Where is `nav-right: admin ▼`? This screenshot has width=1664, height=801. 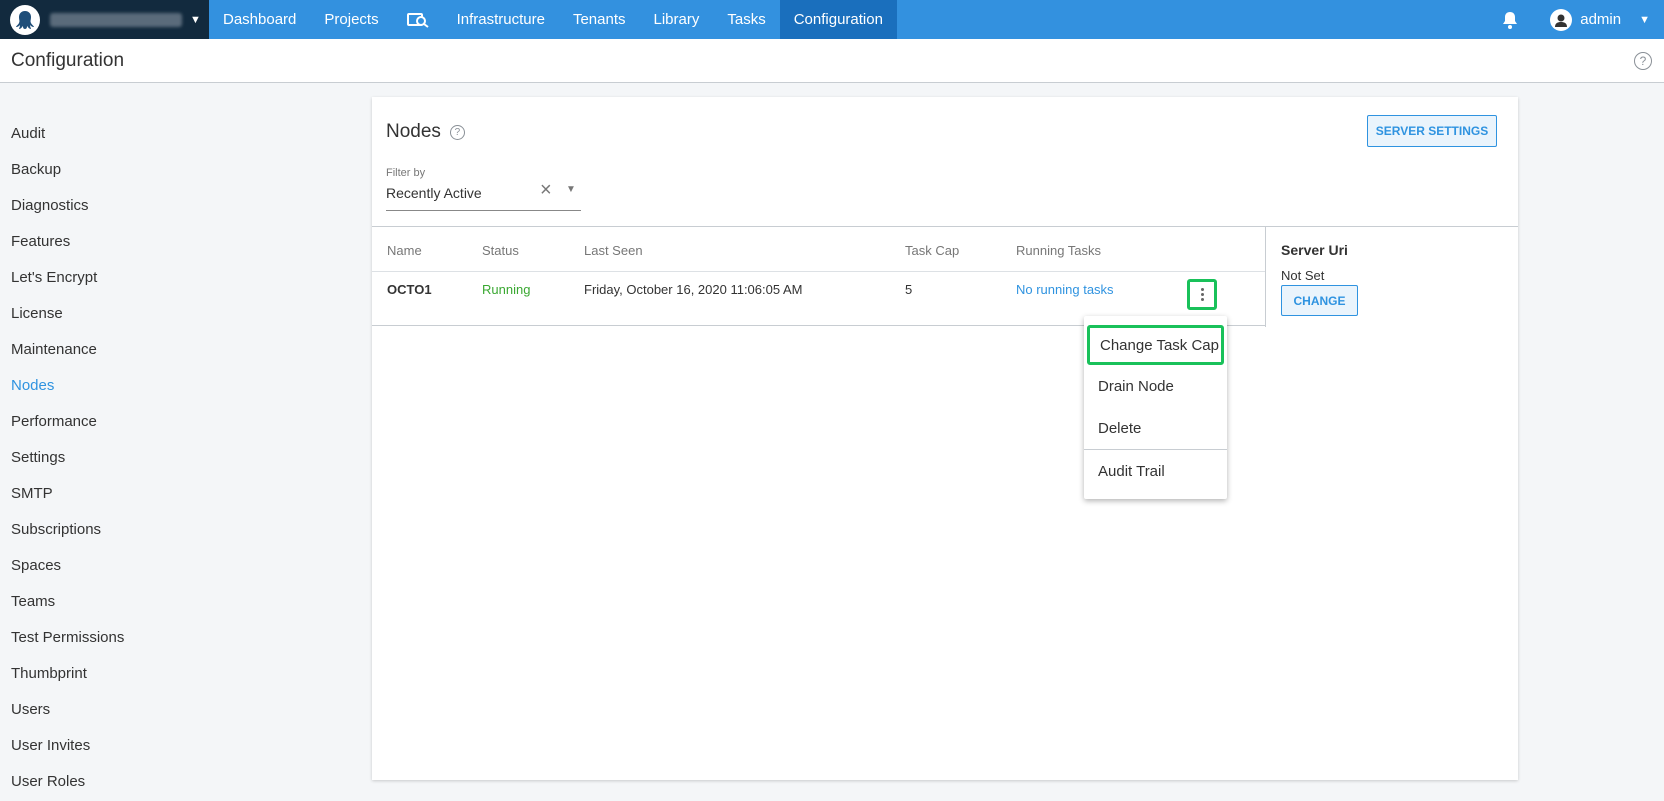
nav-right: admin ▼ is located at coordinates (1582, 19).